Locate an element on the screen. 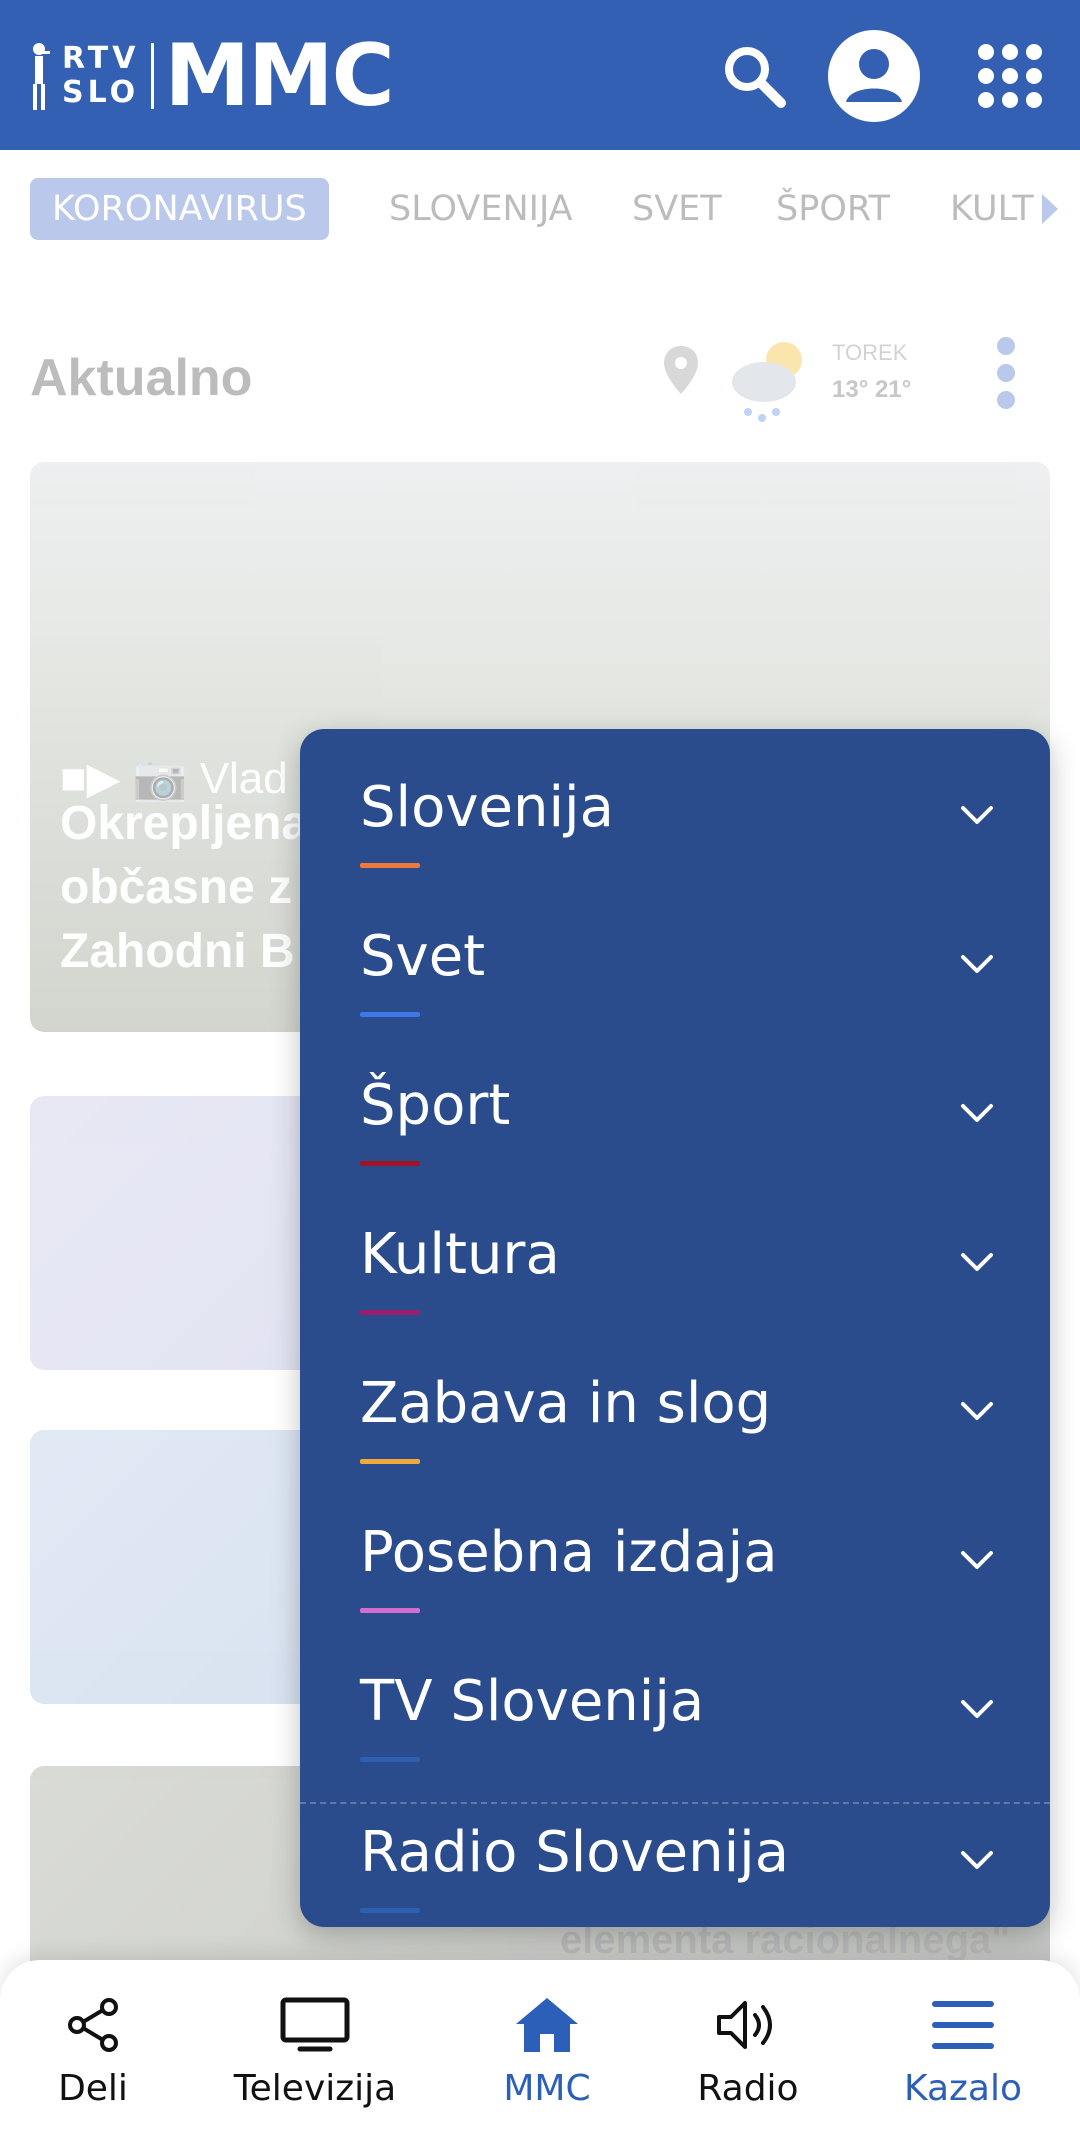  menu-item-svet: Svet is located at coordinates (675, 952).